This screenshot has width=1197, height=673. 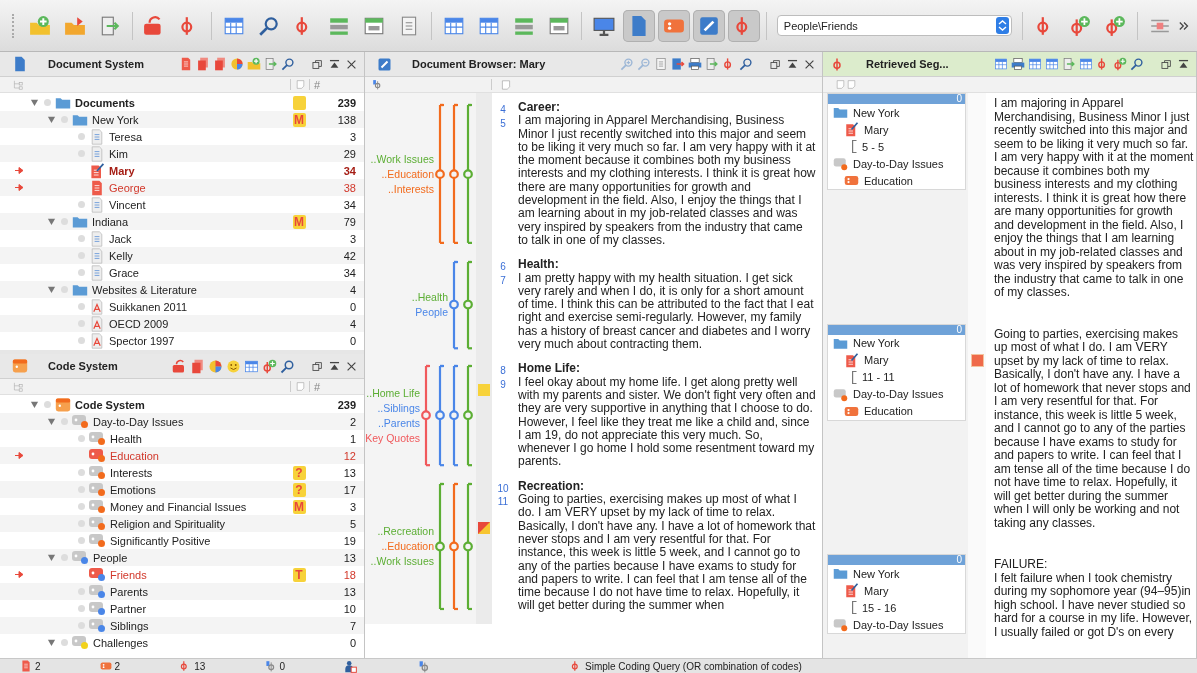 What do you see at coordinates (197, 255) in the screenshot?
I see `tree-item-label: Kelly` at bounding box center [197, 255].